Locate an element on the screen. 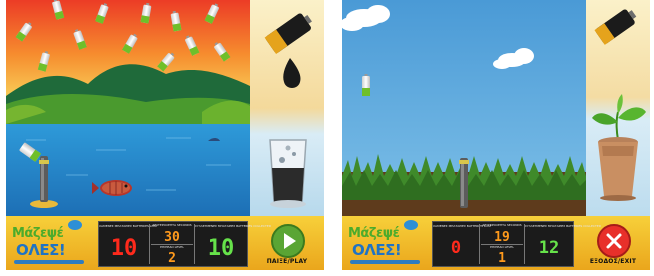 The height and width of the screenshot is (276, 654). seconds-cell: ΔΕΥΤΕΡΟΛΕΠΤΑ SECONDS 30 is located at coordinates (172, 234).